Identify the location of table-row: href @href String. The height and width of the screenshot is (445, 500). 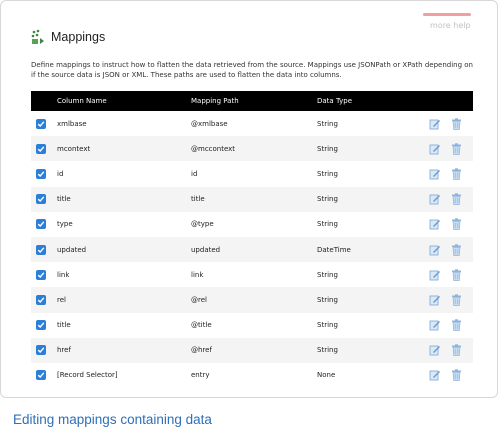
(252, 350).